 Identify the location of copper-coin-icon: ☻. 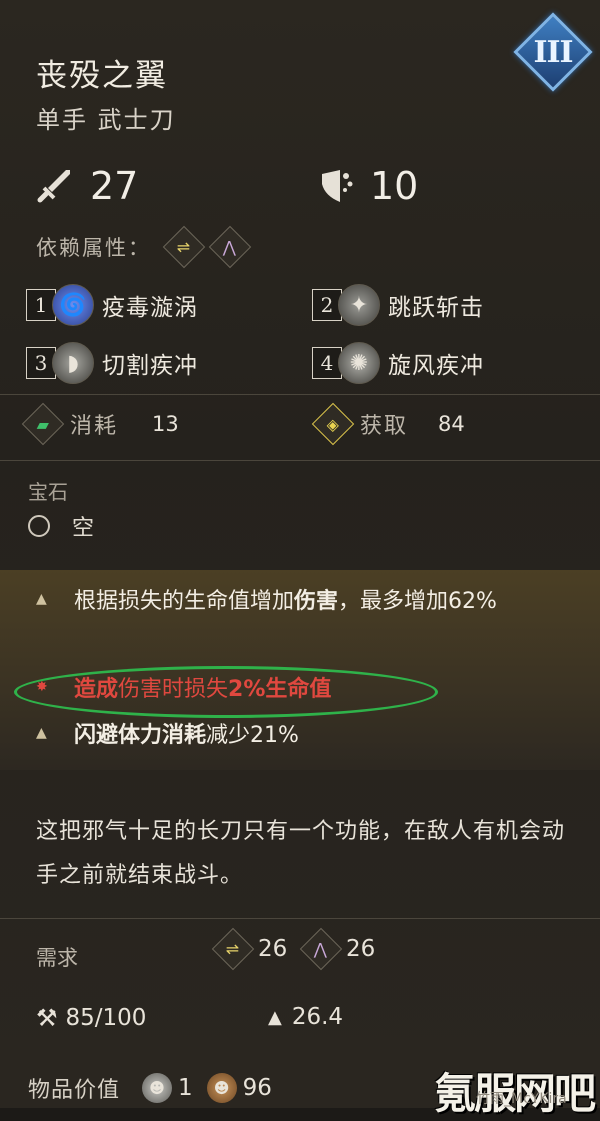
(221, 1088).